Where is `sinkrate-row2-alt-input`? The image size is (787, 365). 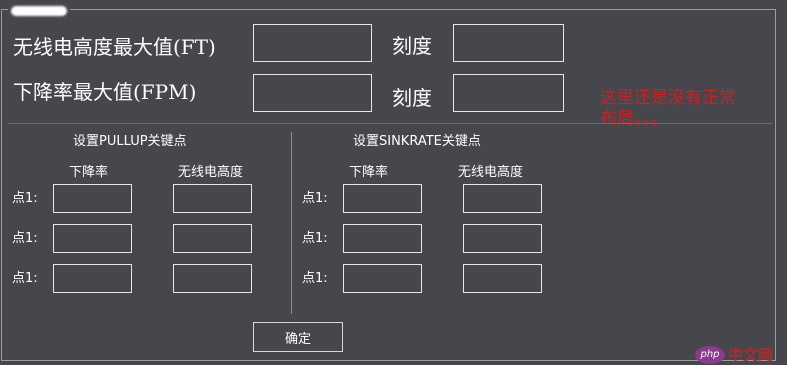
sinkrate-row2-alt-input is located at coordinates (502, 238).